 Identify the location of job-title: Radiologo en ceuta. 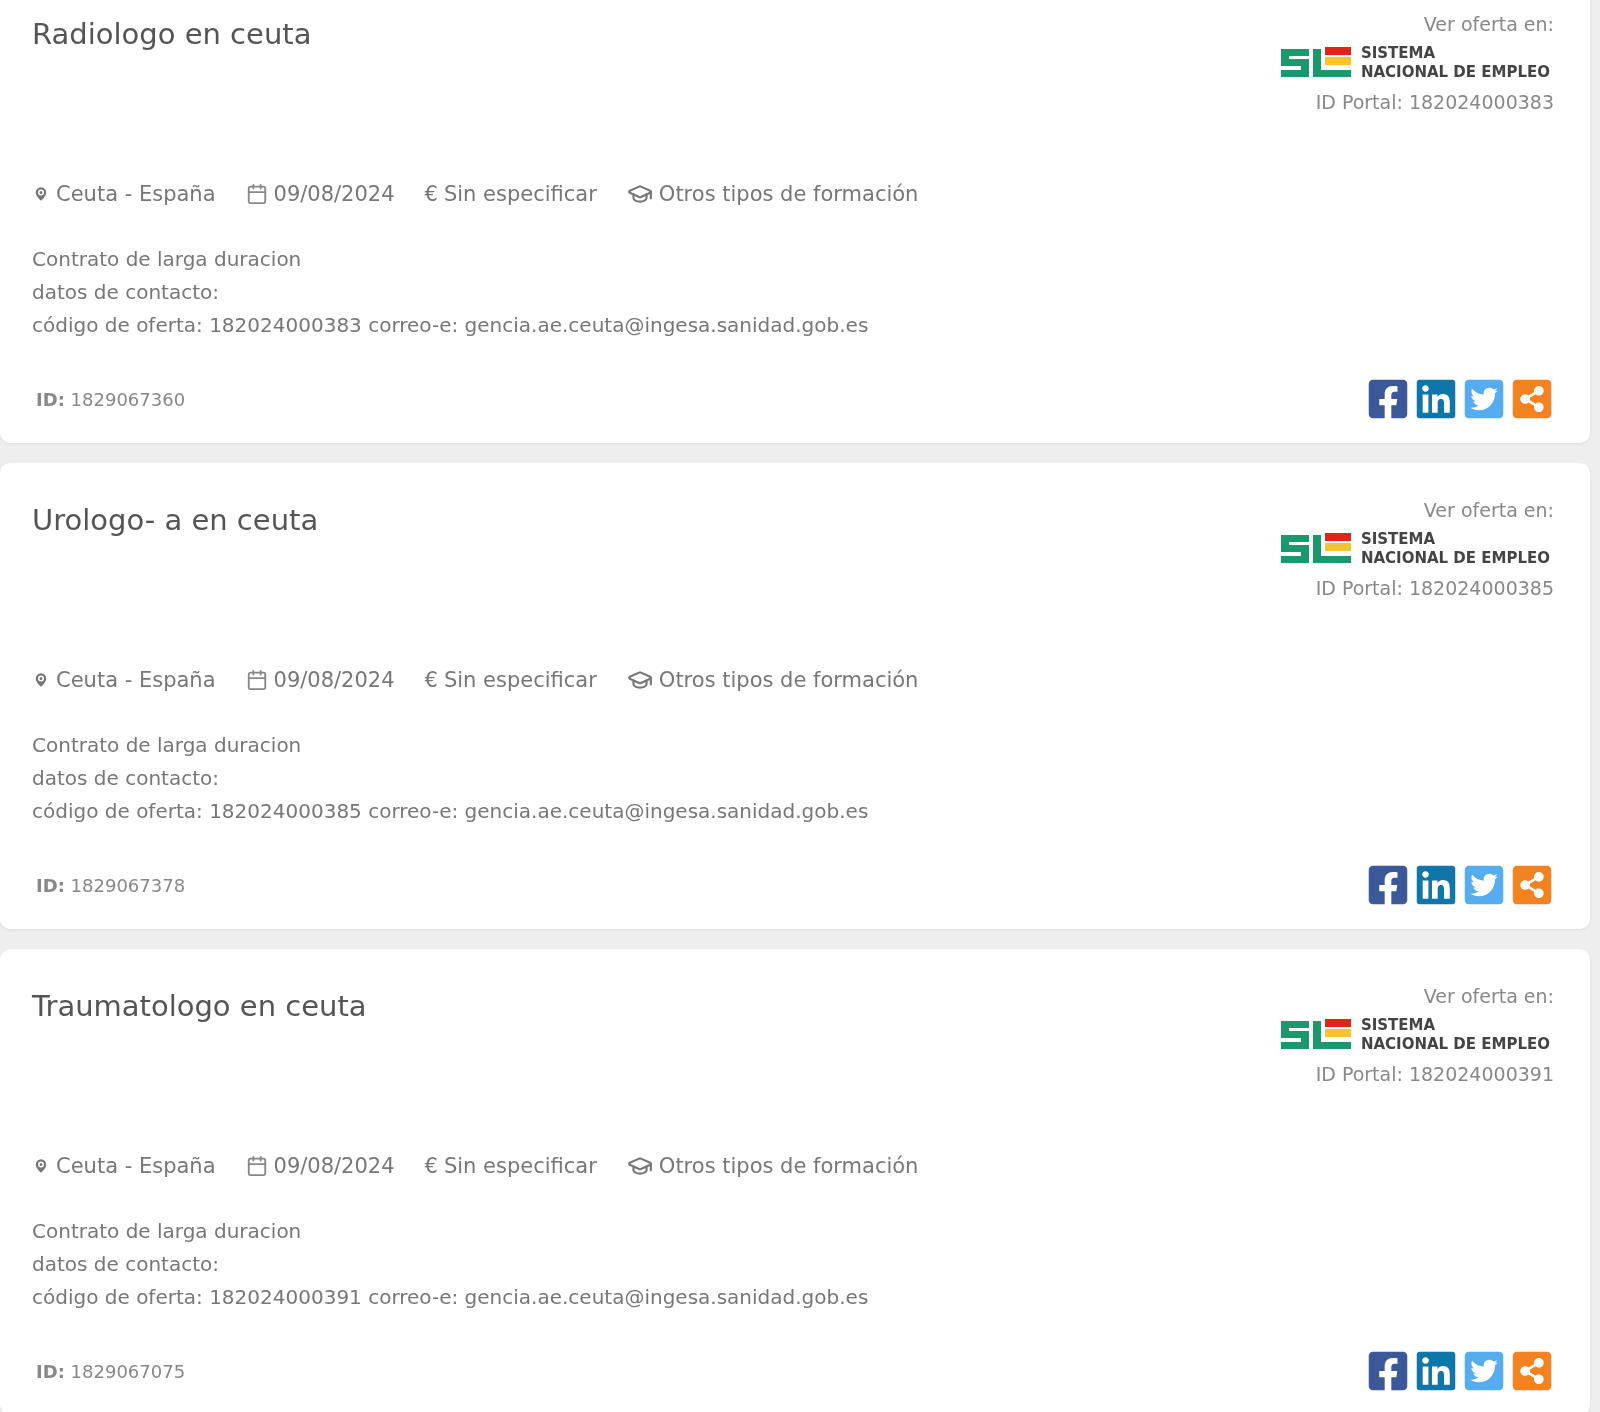
(172, 34).